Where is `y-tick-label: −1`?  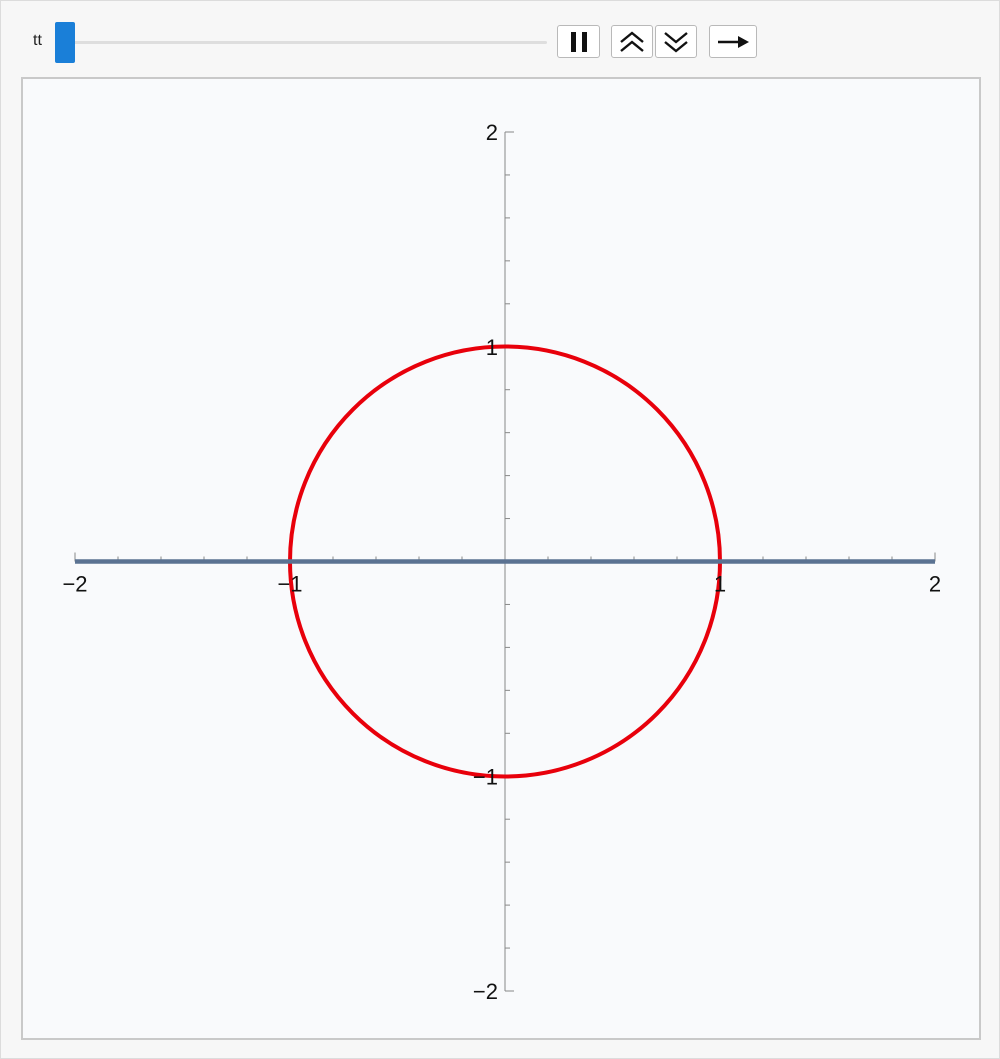
y-tick-label: −1 is located at coordinates (485, 776).